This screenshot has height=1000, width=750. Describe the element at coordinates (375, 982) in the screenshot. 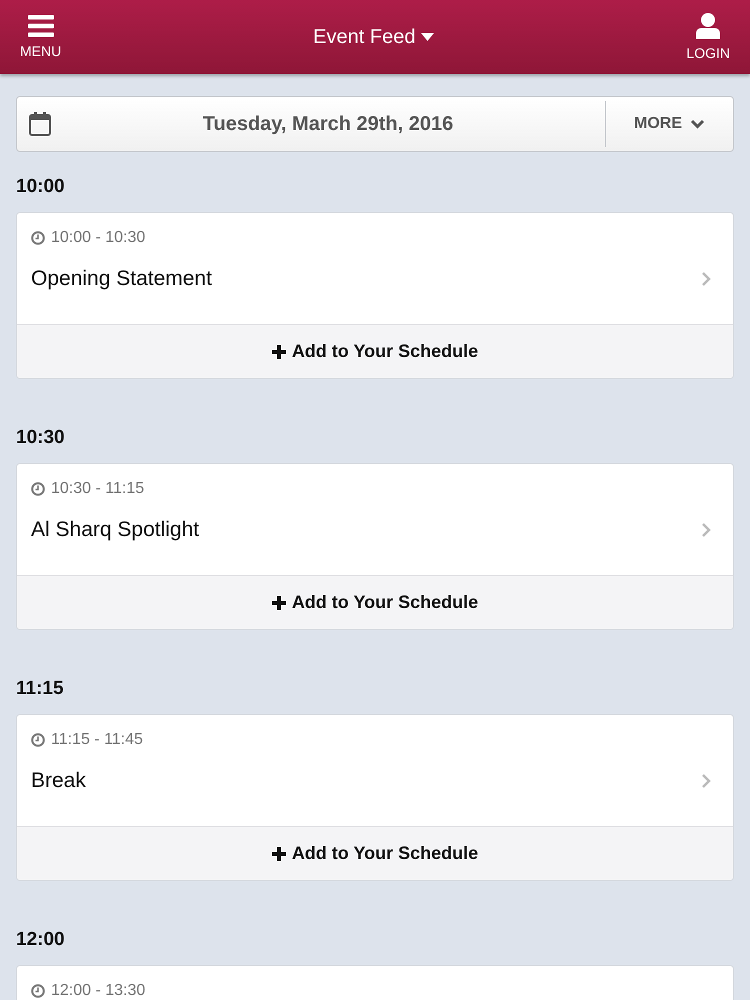

I see `event-card: 12:00 - 13:30` at that location.